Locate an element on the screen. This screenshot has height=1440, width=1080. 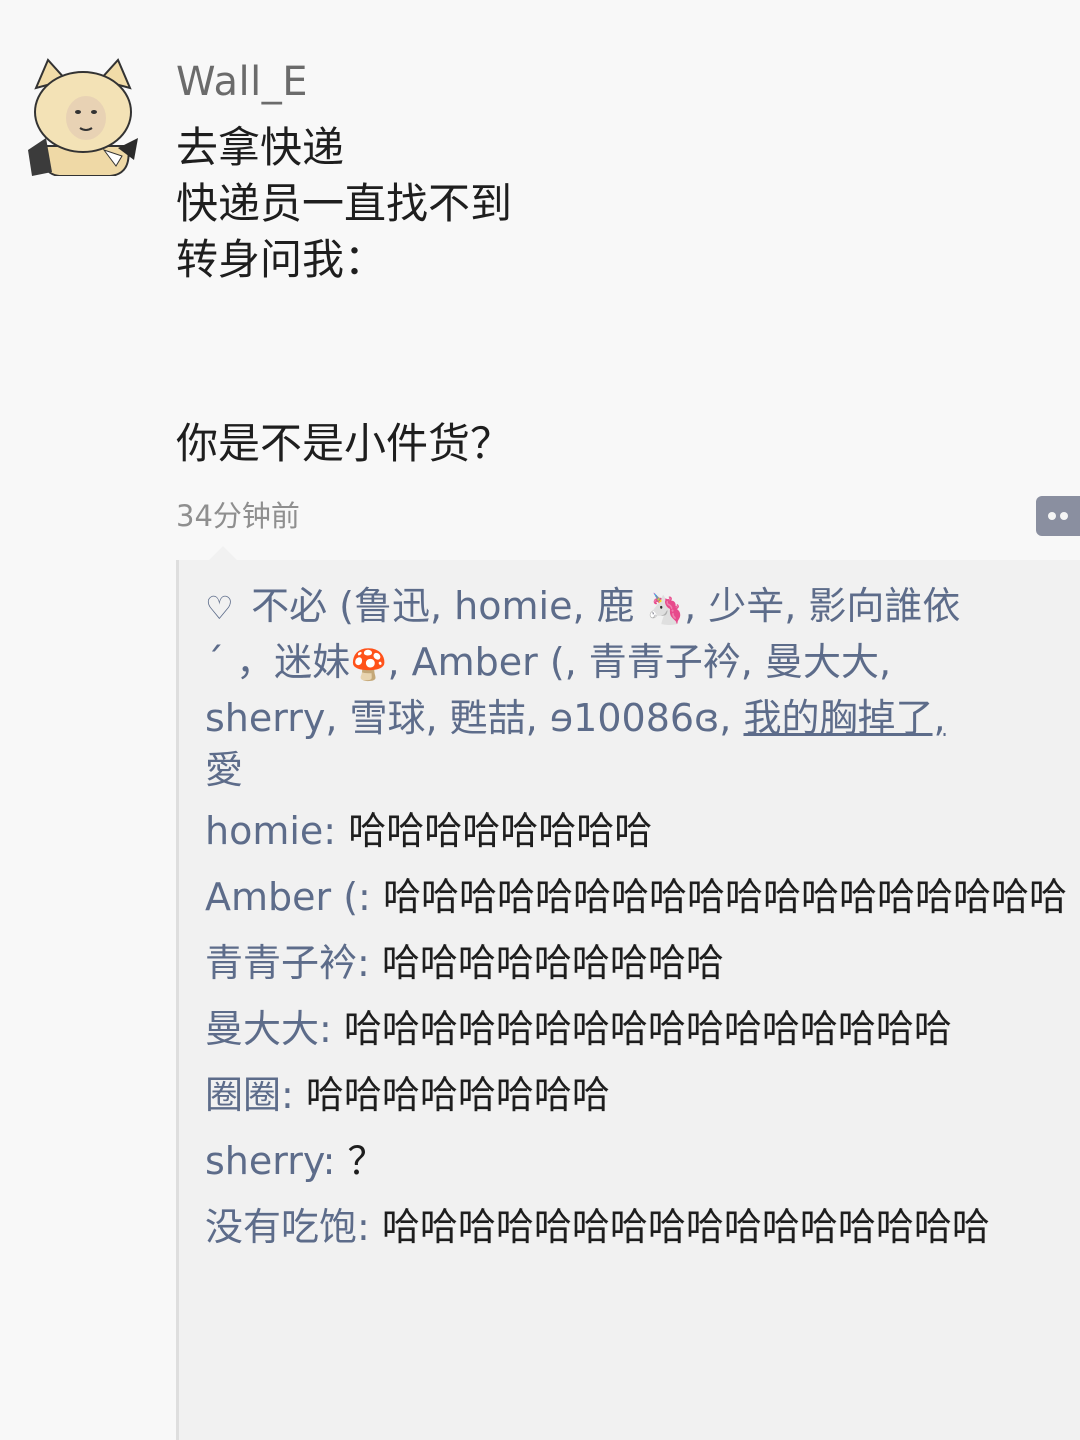
likes-text-3: ˊ ，迷妹 is located at coordinates (277, 662).